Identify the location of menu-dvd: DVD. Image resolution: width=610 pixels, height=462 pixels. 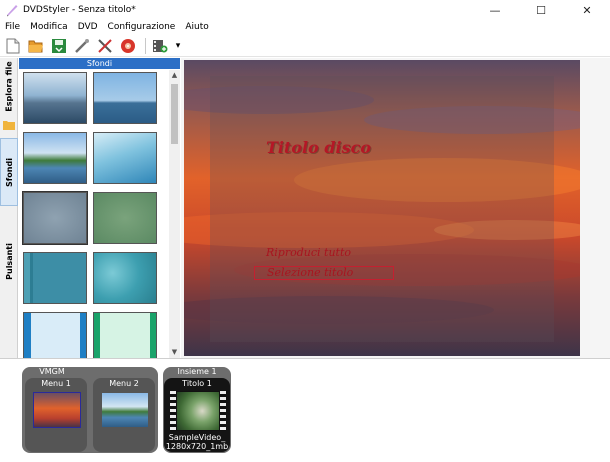
(88, 27).